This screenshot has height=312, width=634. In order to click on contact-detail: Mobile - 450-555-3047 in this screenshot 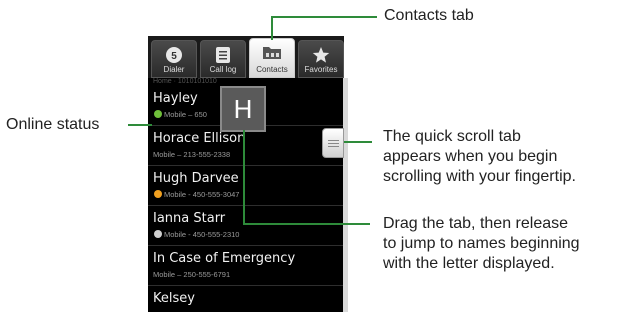, I will do `click(202, 194)`.